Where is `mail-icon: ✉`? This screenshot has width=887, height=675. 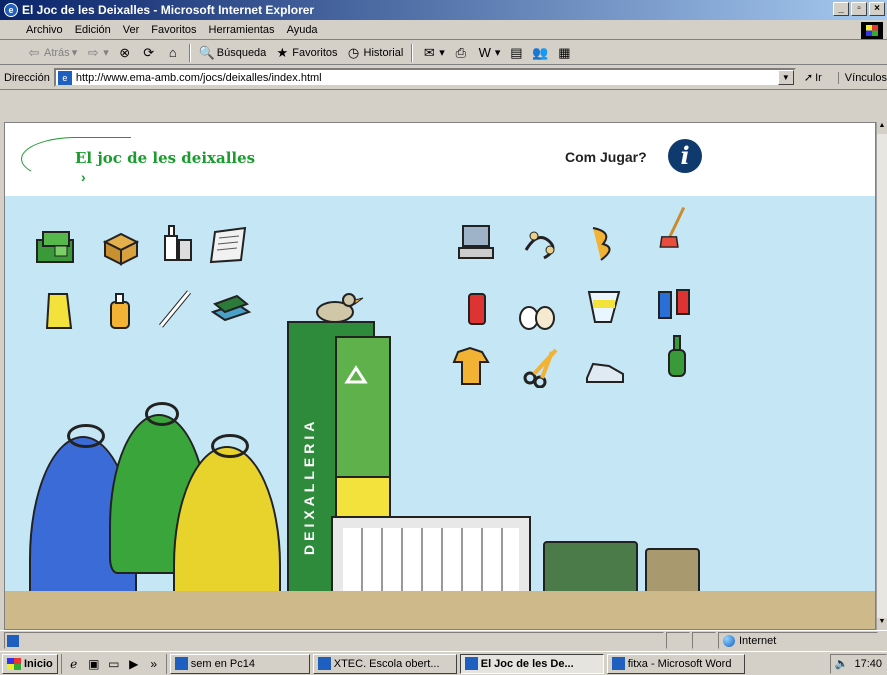 mail-icon: ✉ is located at coordinates (429, 52).